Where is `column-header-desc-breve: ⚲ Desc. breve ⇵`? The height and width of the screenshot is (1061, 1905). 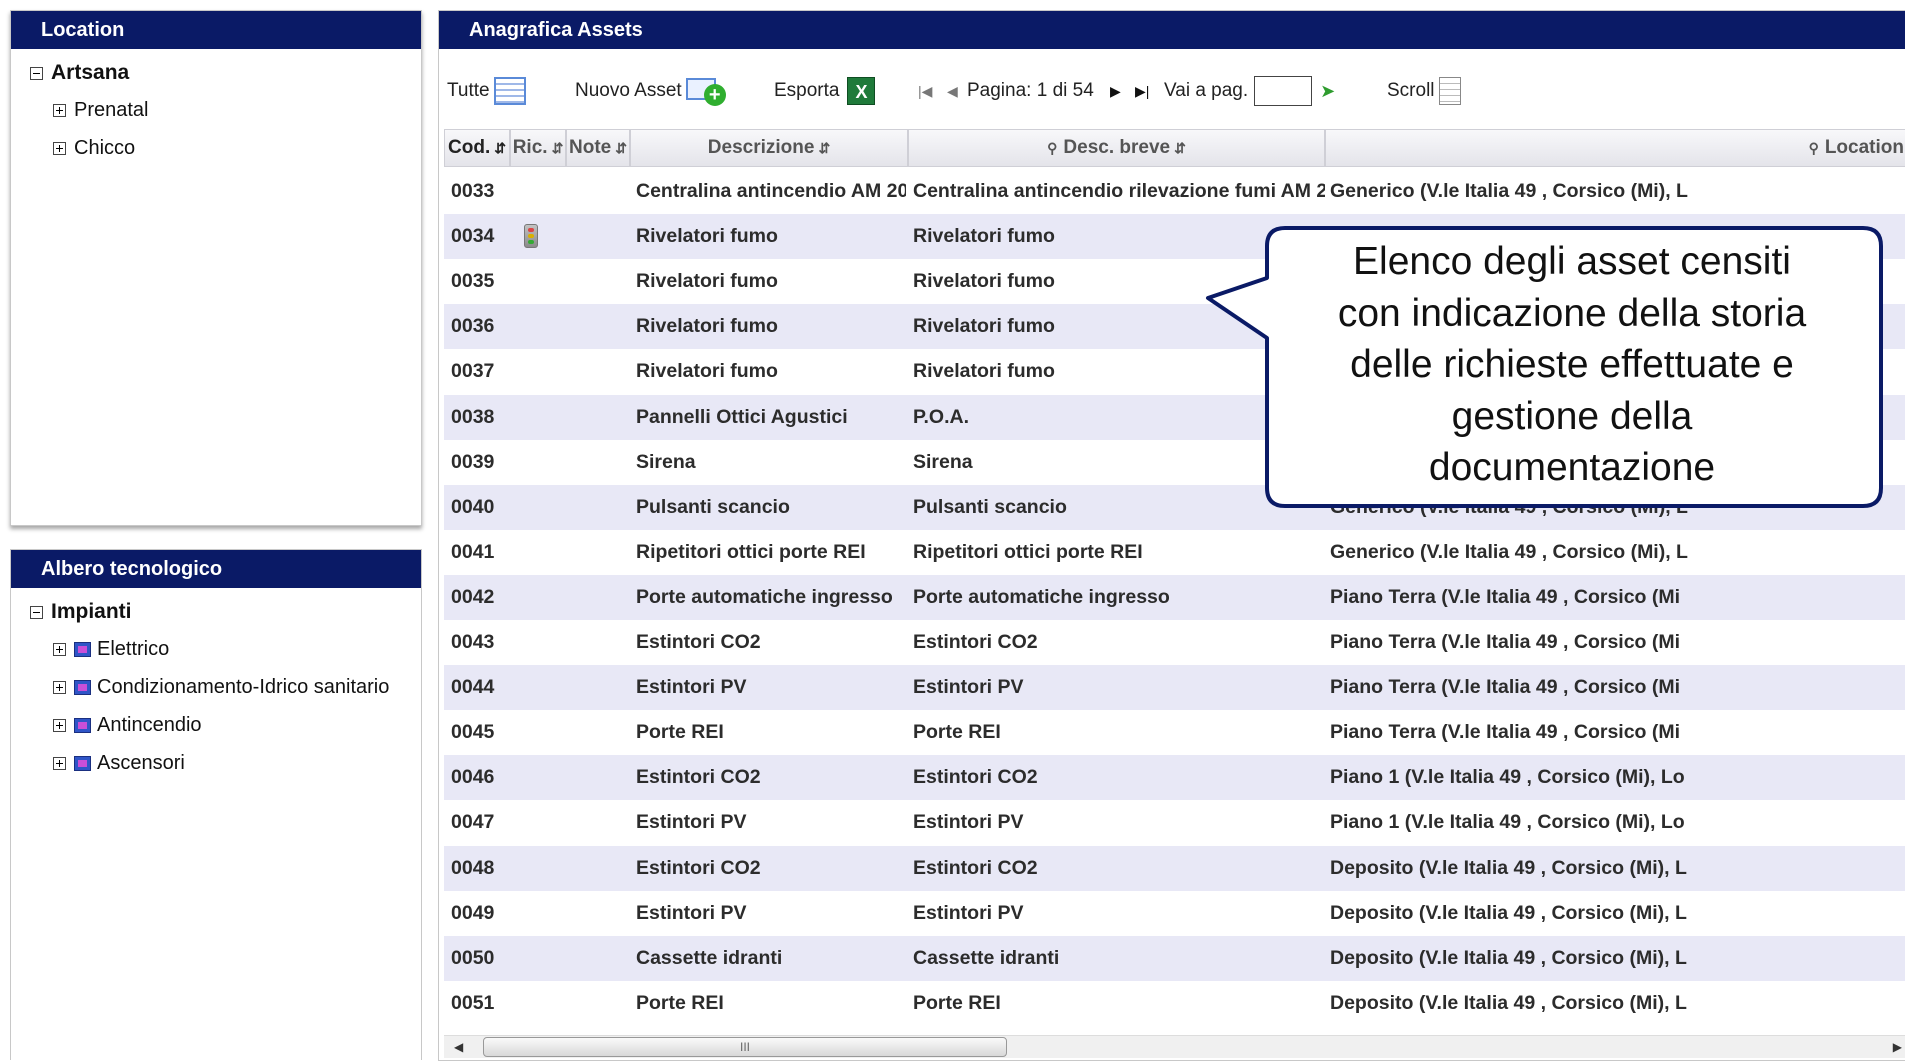 column-header-desc-breve: ⚲ Desc. breve ⇵ is located at coordinates (1116, 148).